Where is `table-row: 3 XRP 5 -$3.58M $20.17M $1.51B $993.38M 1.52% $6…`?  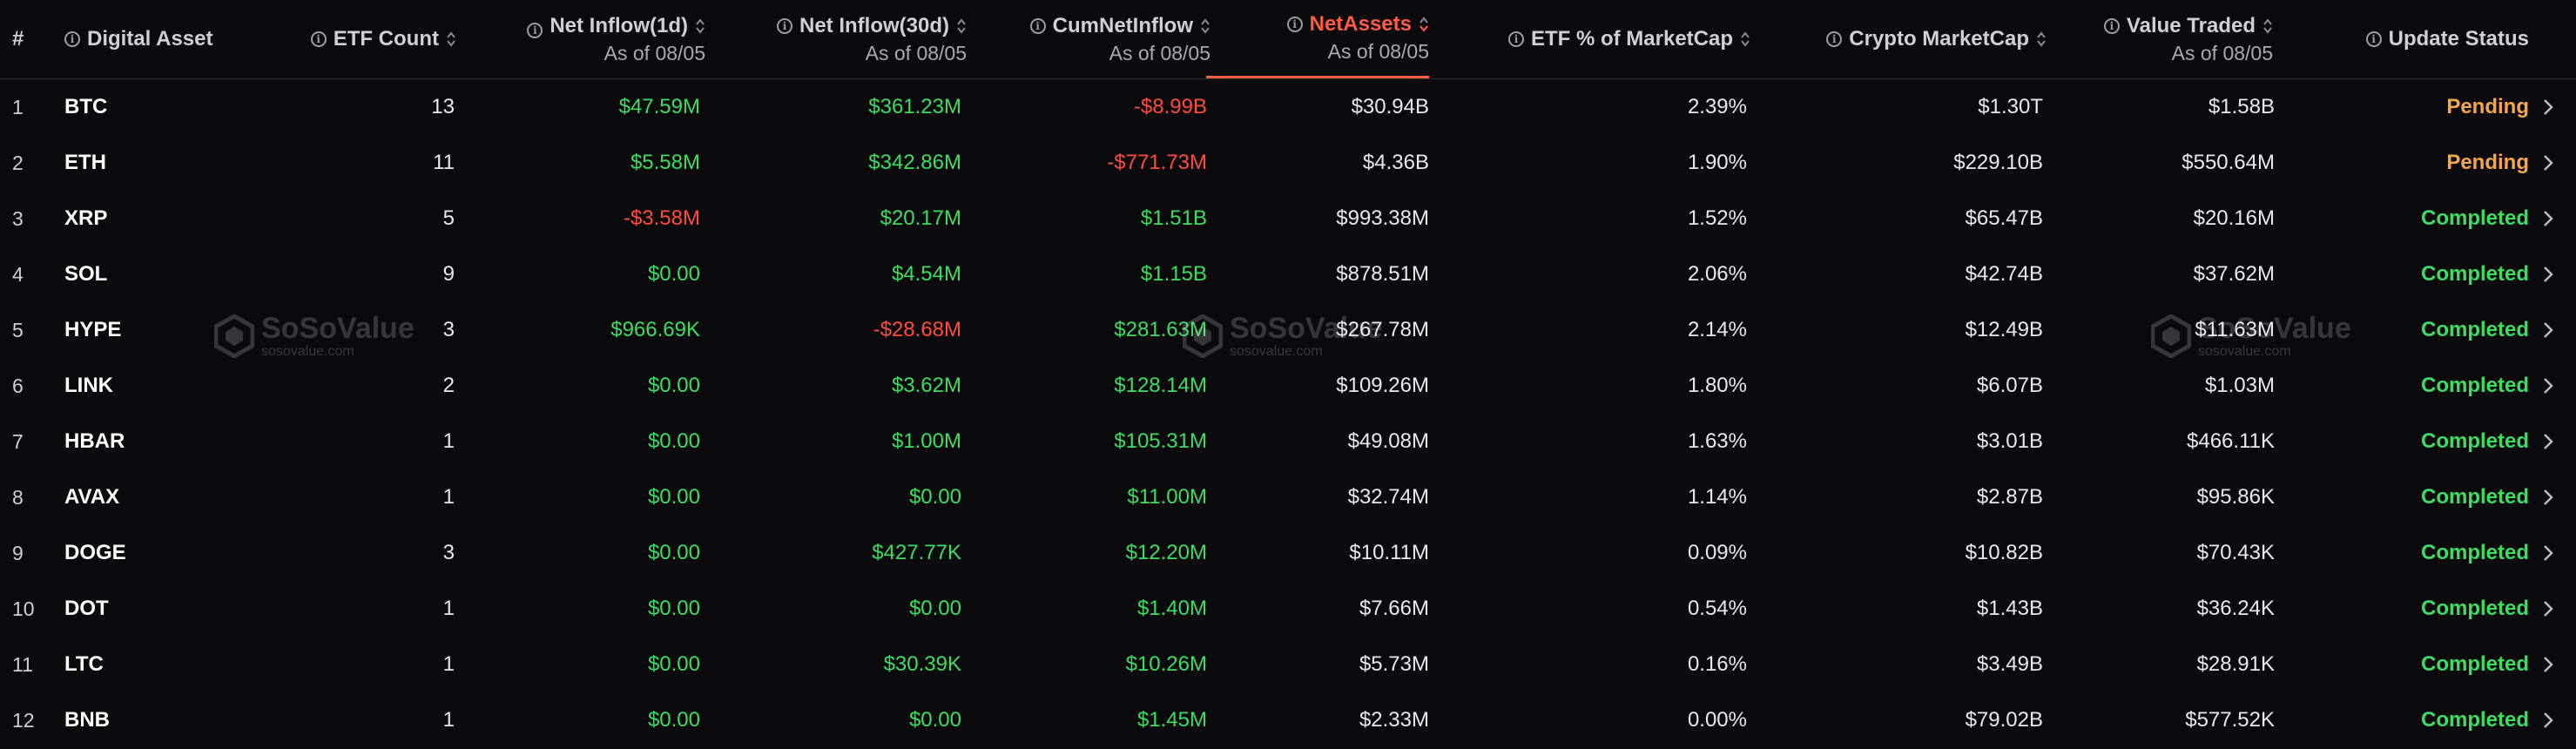
table-row: 3 XRP 5 -$3.58M $20.17M $1.51B $993.38M 1.52% $6… is located at coordinates (1288, 218).